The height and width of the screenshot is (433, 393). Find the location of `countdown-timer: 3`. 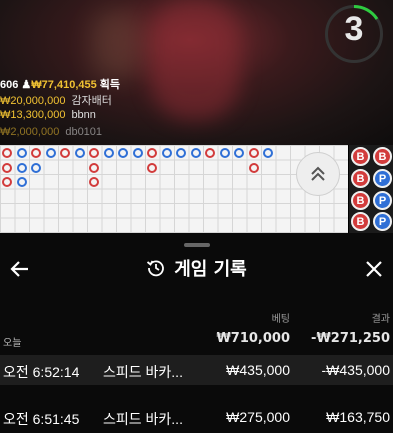

countdown-timer: 3 is located at coordinates (354, 29).